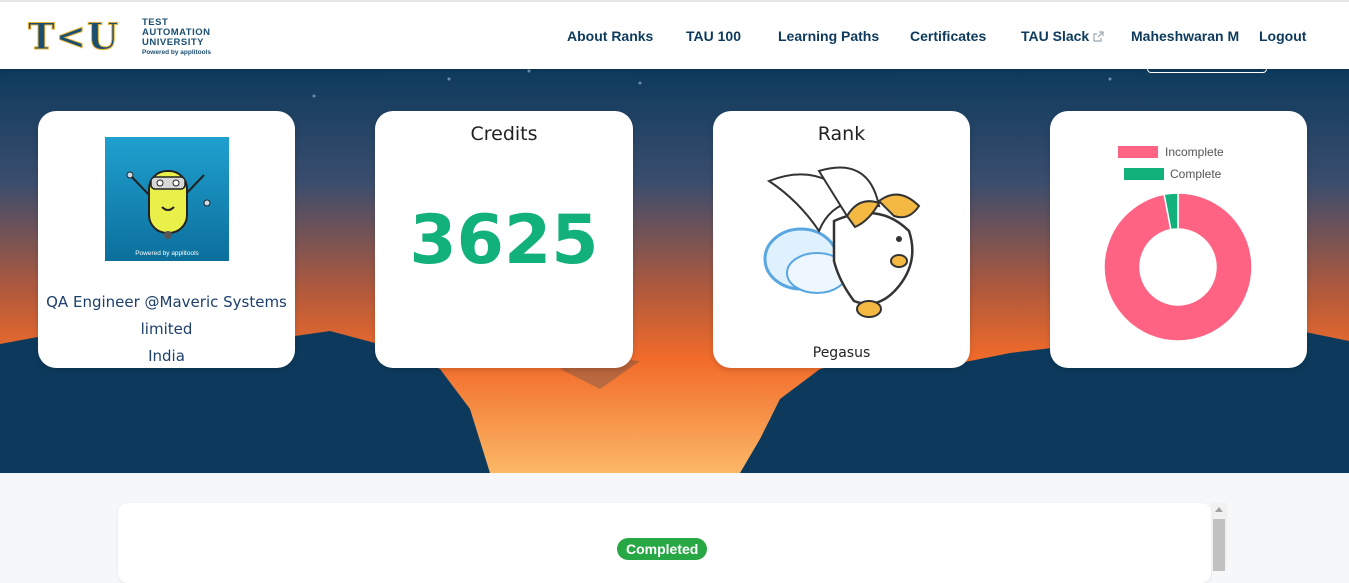 The image size is (1349, 583). Describe the element at coordinates (1194, 152) in the screenshot. I see `legend-label-incomplete: Incomplete` at that location.